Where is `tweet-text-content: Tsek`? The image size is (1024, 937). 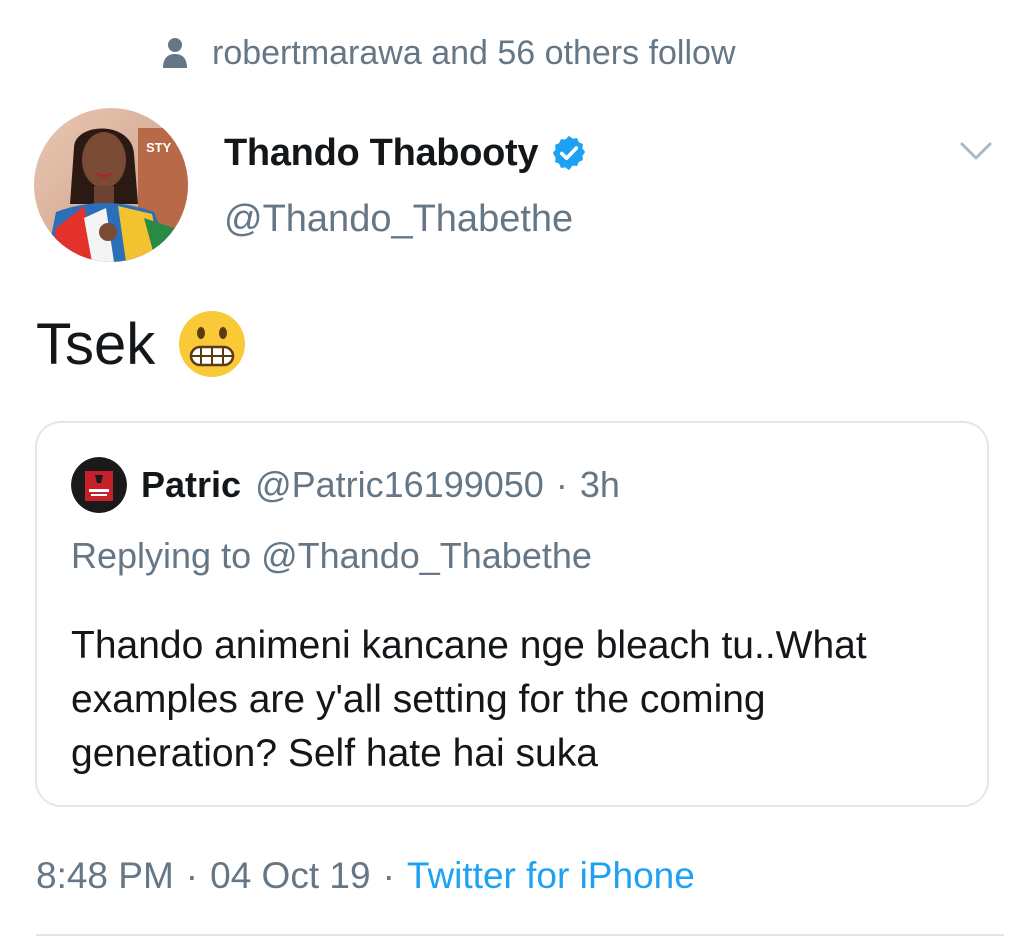
tweet-text-content: Tsek is located at coordinates (96, 344).